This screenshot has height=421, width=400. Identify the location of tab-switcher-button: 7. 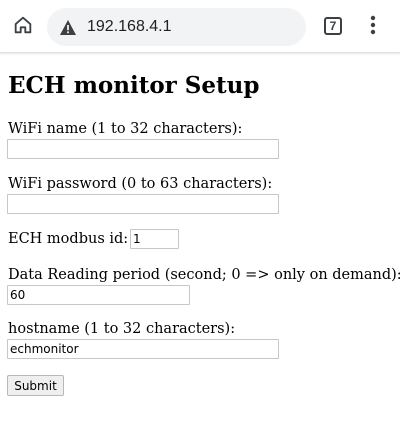
(333, 26).